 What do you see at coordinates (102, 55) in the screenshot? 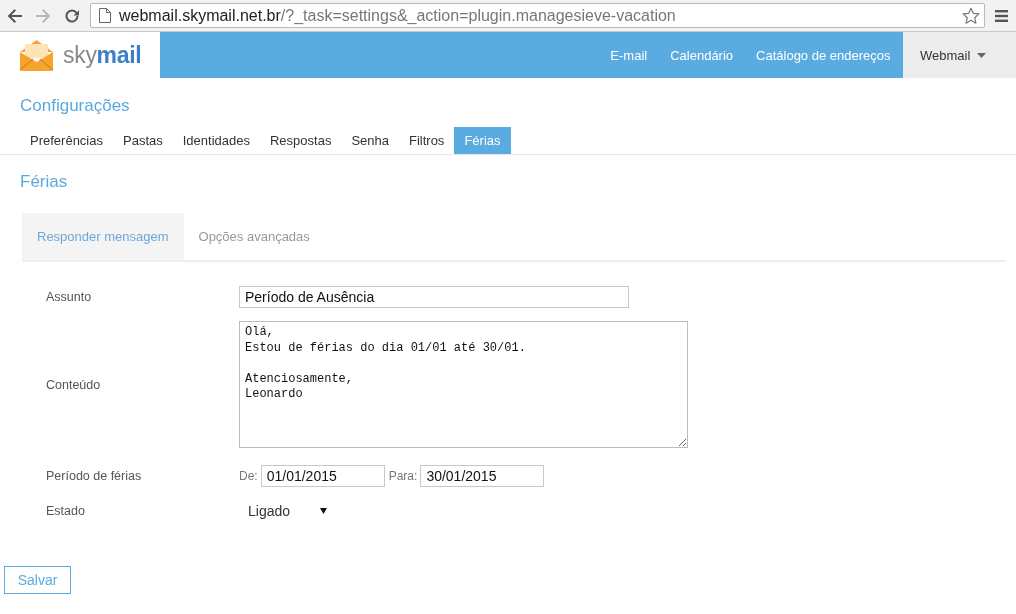
I see `logo-text: skymail` at bounding box center [102, 55].